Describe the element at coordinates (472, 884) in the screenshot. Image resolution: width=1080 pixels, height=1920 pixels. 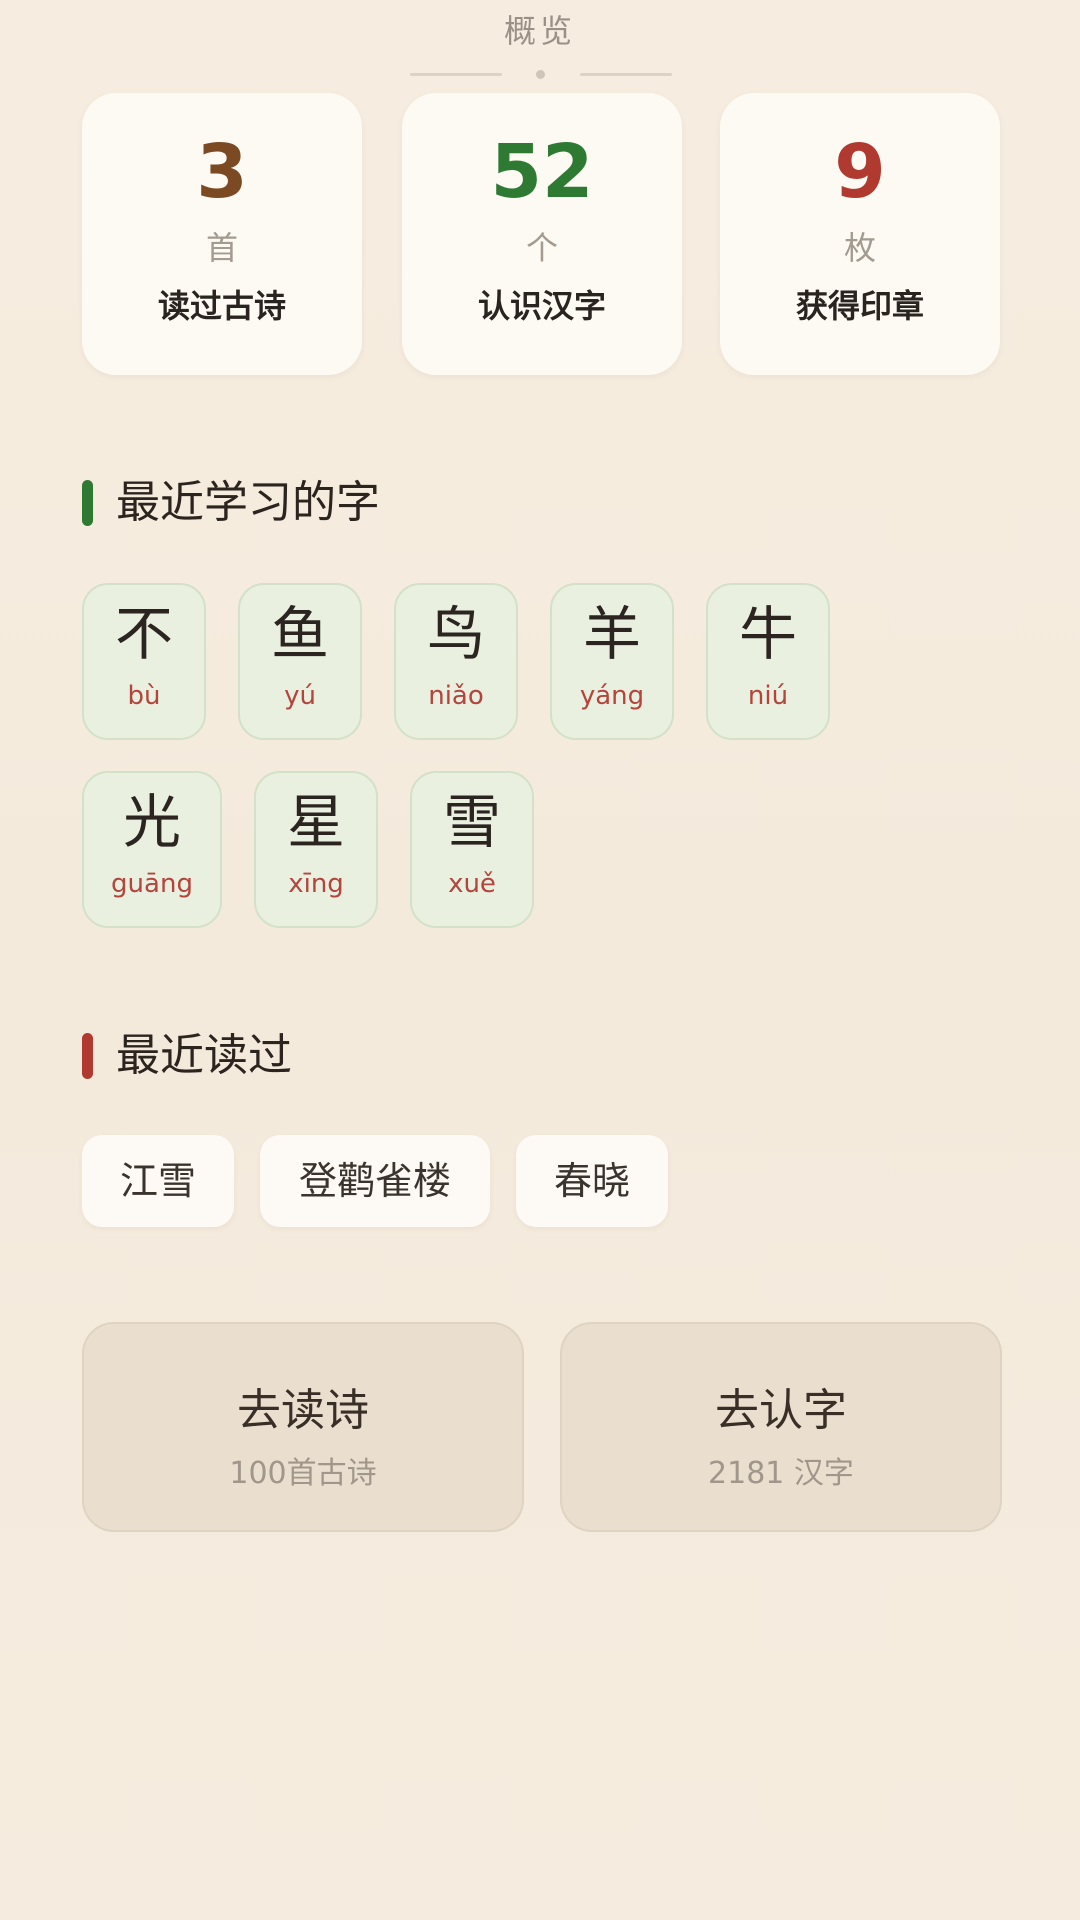
I see `char-pinyin: xuě` at that location.